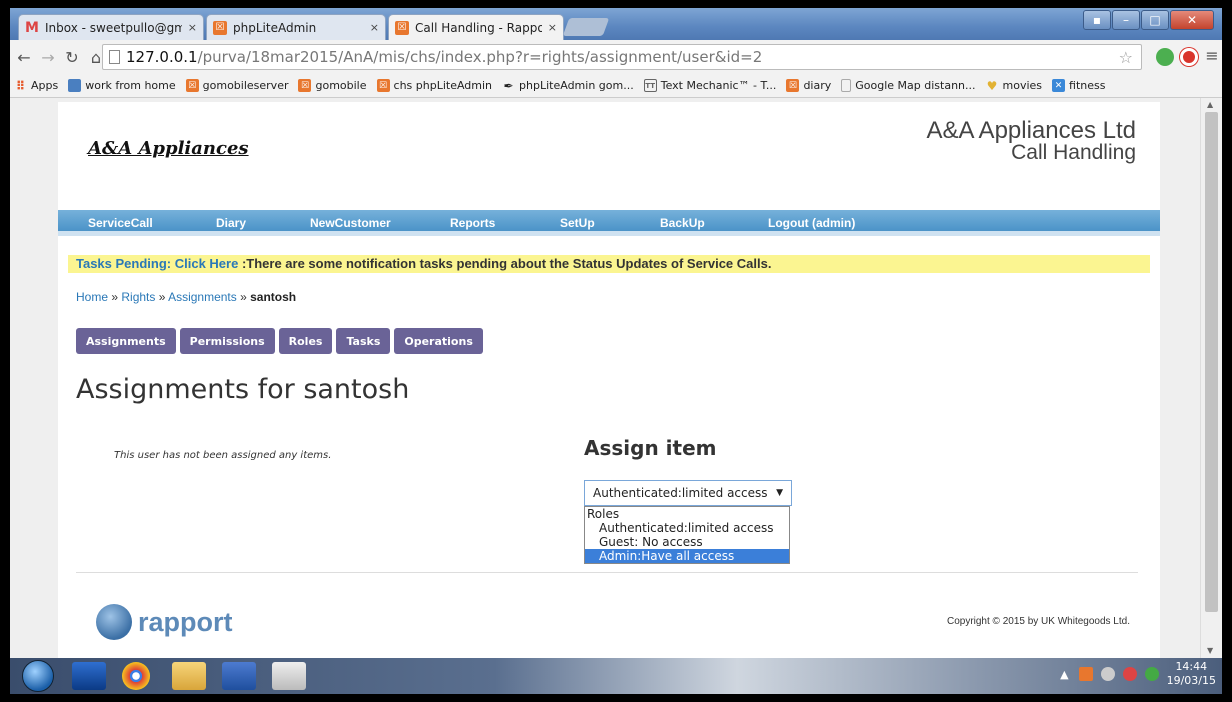  I want to click on forward-icon: →, so click(48, 57).